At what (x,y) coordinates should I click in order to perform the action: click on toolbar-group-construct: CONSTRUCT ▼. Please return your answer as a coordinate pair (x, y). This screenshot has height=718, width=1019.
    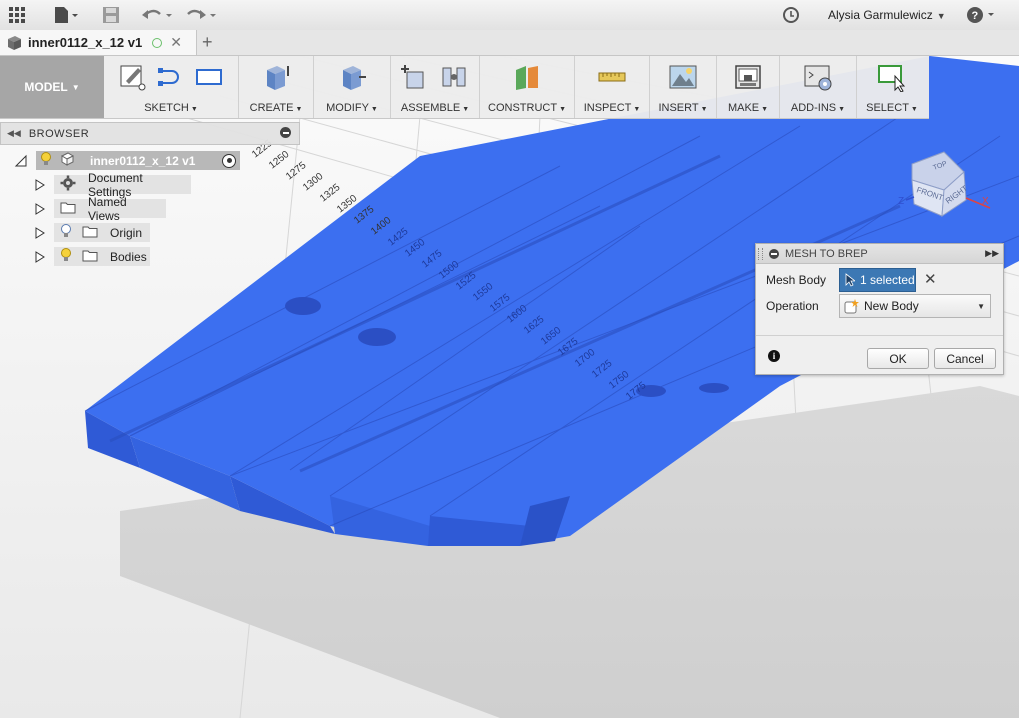
    Looking at the image, I should click on (527, 87).